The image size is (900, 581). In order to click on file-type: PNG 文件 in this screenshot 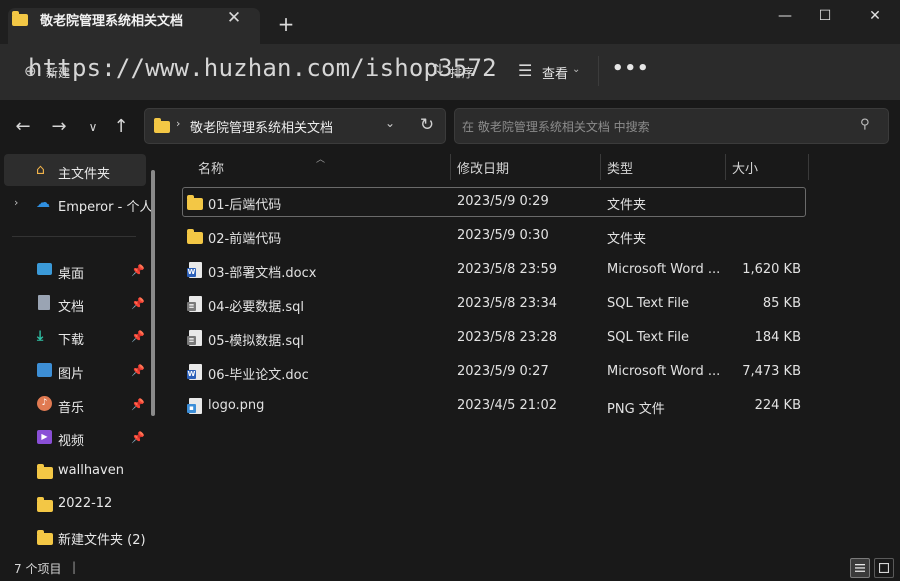, I will do `click(636, 409)`.